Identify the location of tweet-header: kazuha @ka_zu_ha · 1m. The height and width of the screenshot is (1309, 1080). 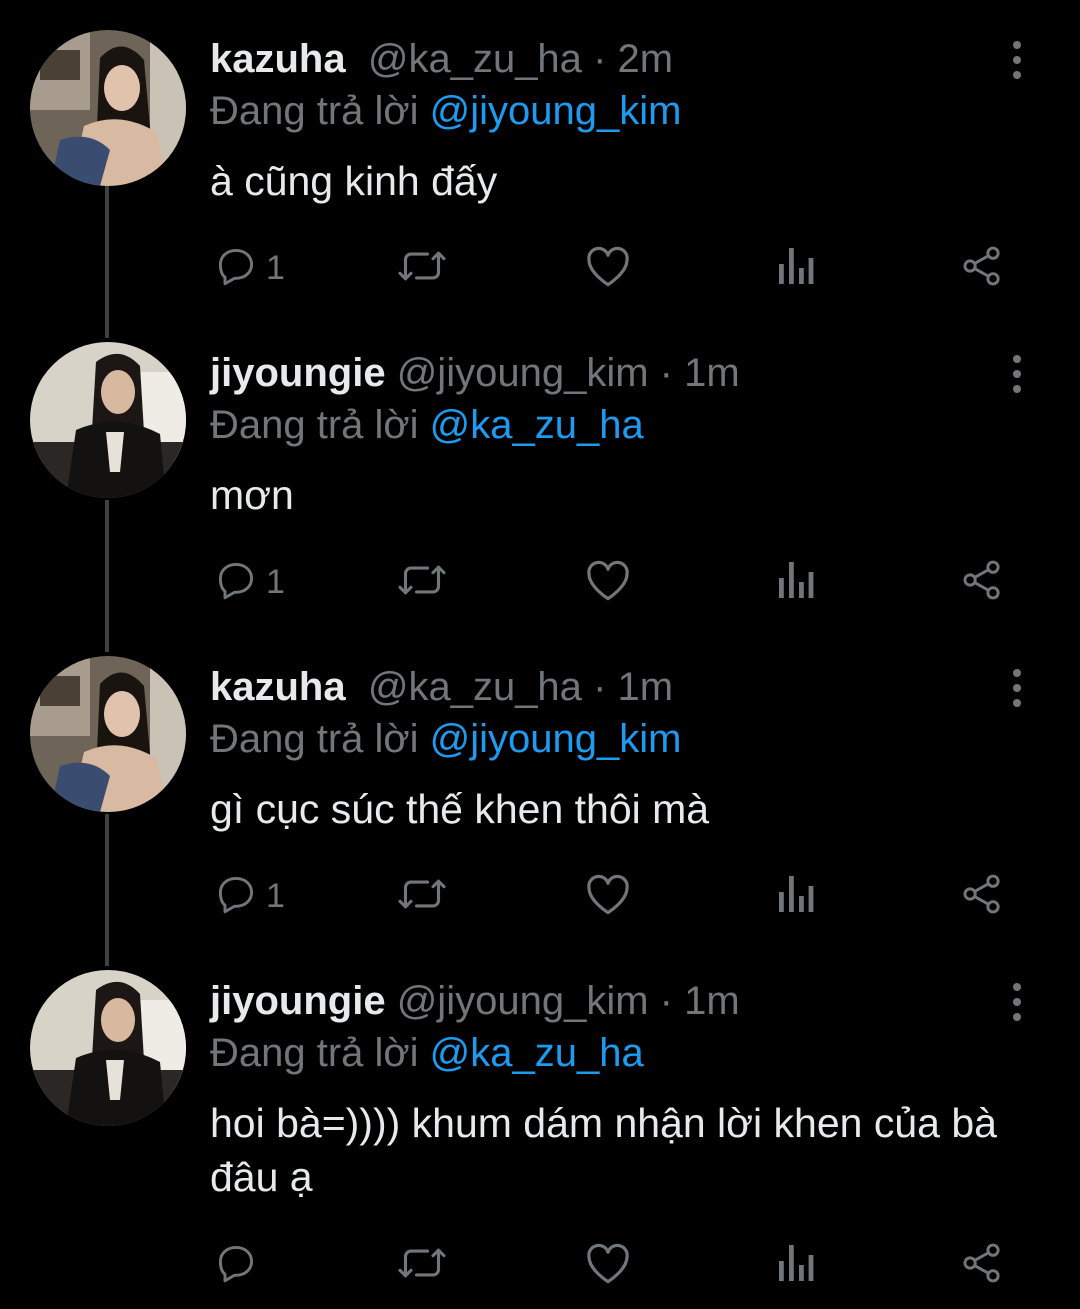
(441, 687).